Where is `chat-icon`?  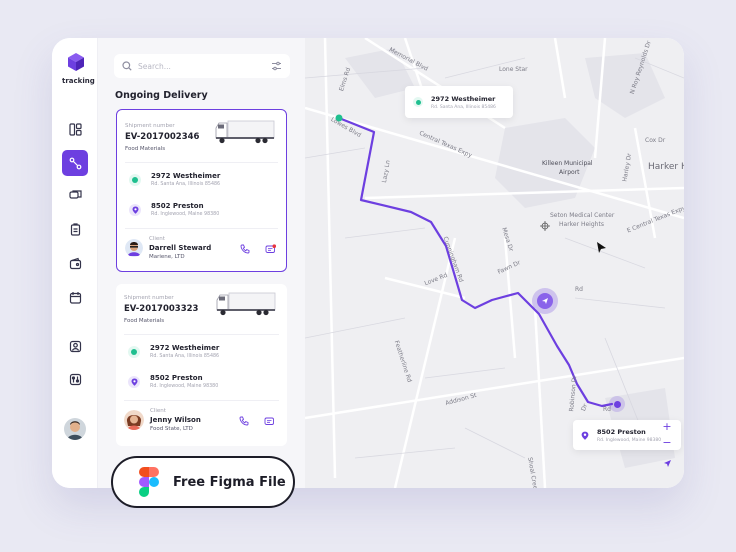
chat-icon is located at coordinates (75, 194).